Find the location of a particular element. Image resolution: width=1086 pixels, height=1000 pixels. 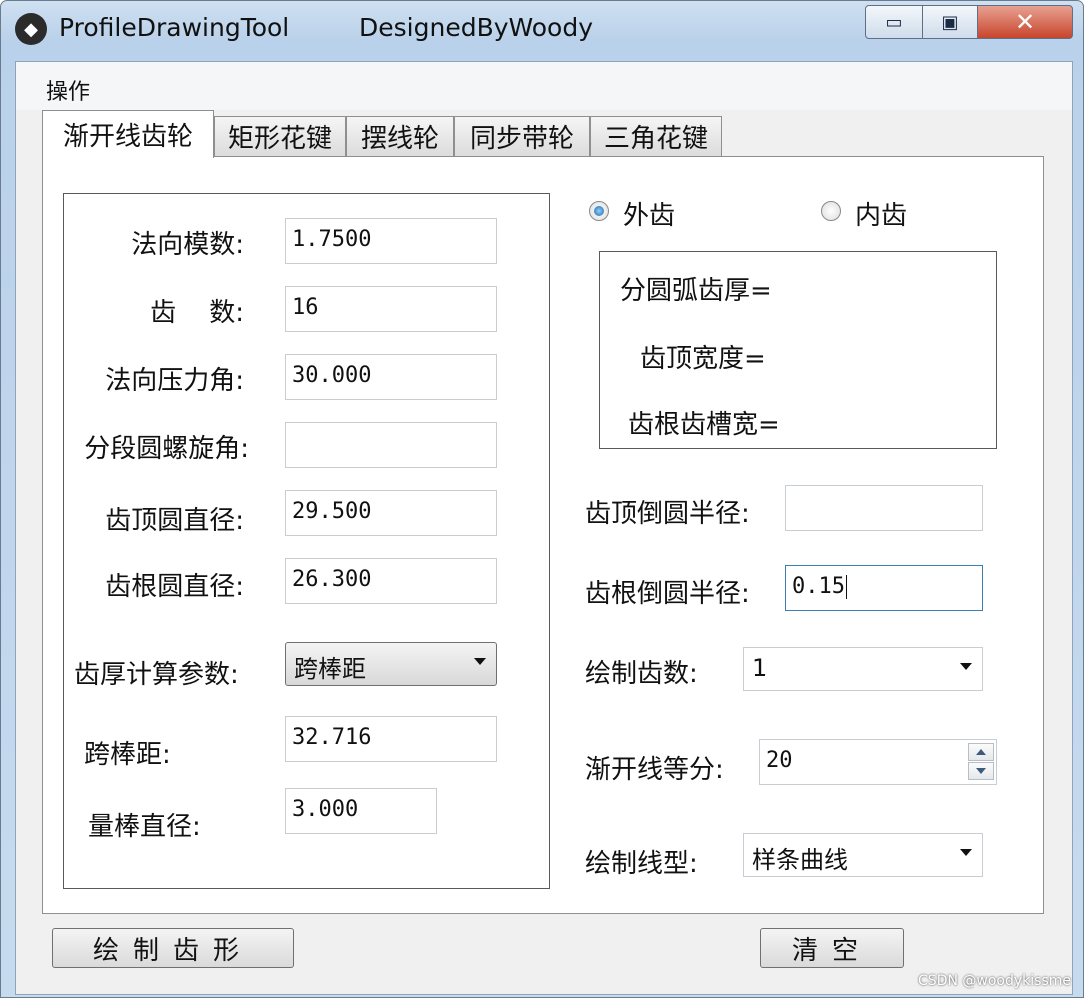

menu-bar: 操作 is located at coordinates (544, 86).